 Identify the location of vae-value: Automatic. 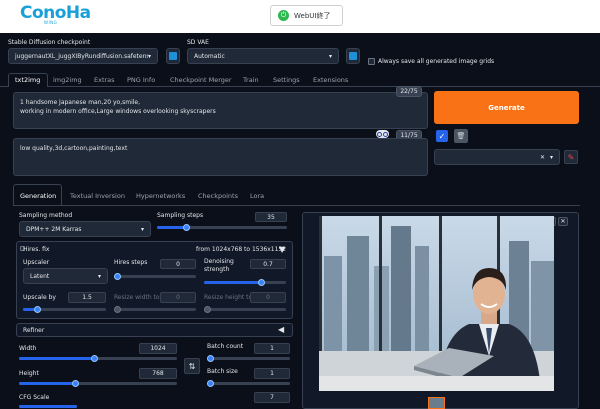
(209, 56).